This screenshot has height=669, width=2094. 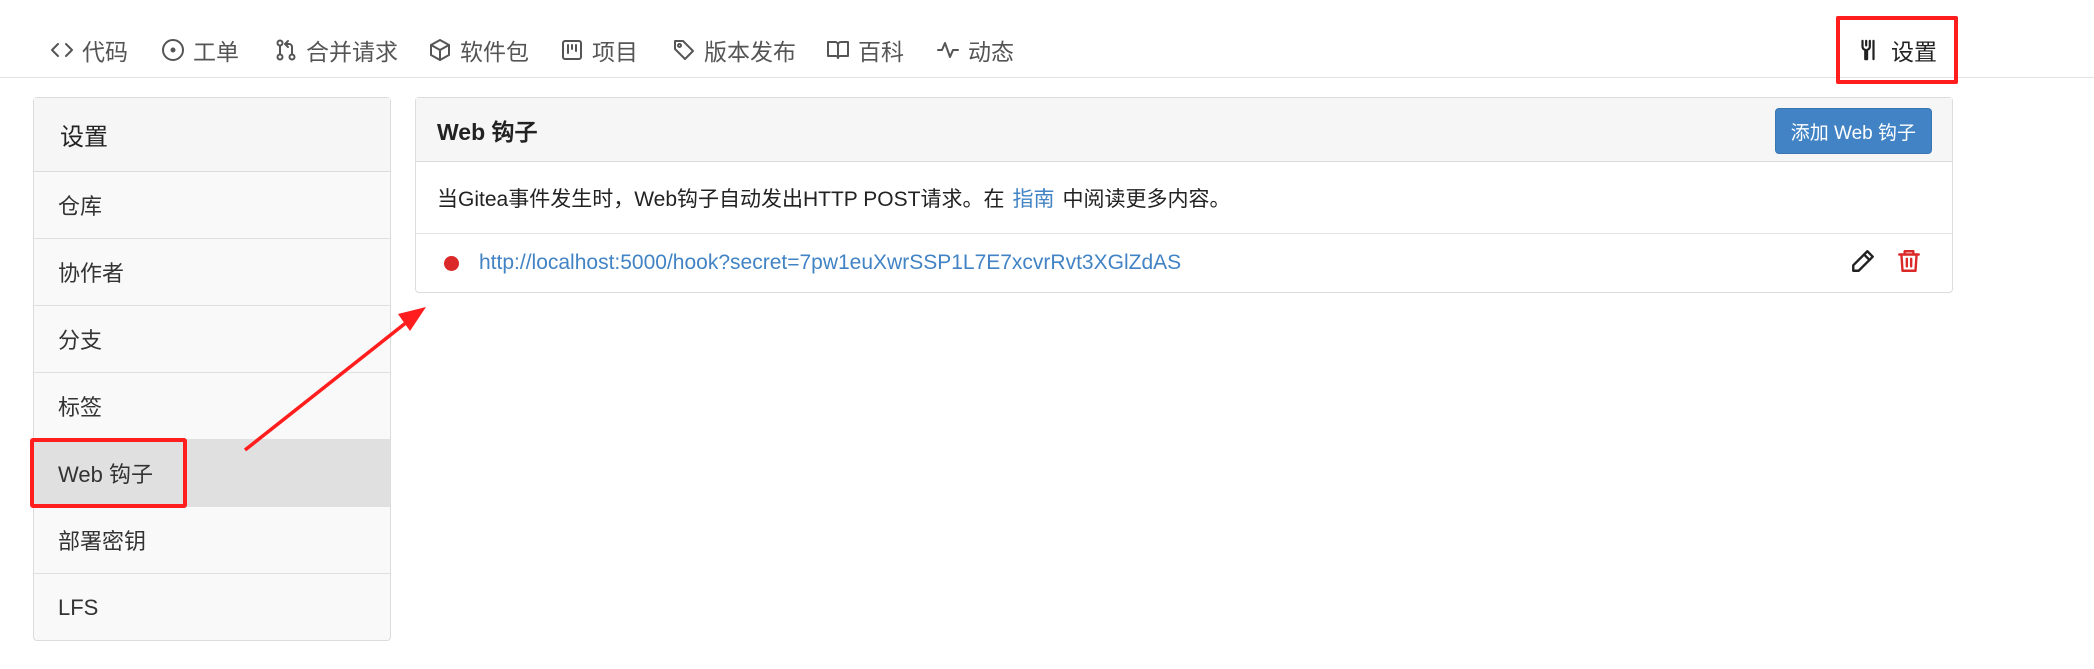 What do you see at coordinates (105, 52) in the screenshot?
I see `tab-code-label: 代码` at bounding box center [105, 52].